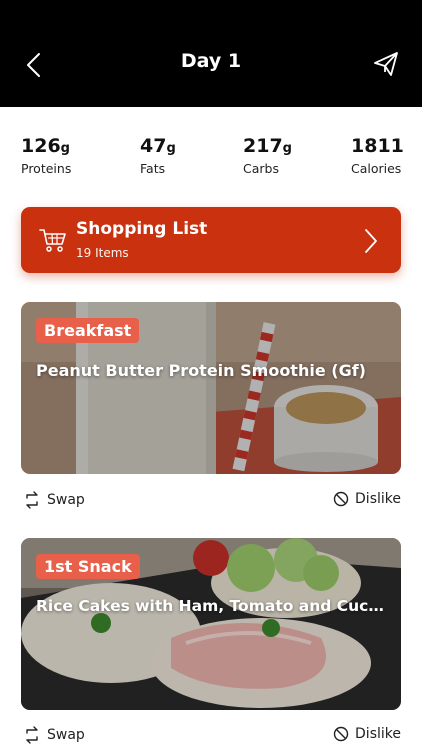  I want to click on macro-fats: 47g Fats, so click(158, 155).